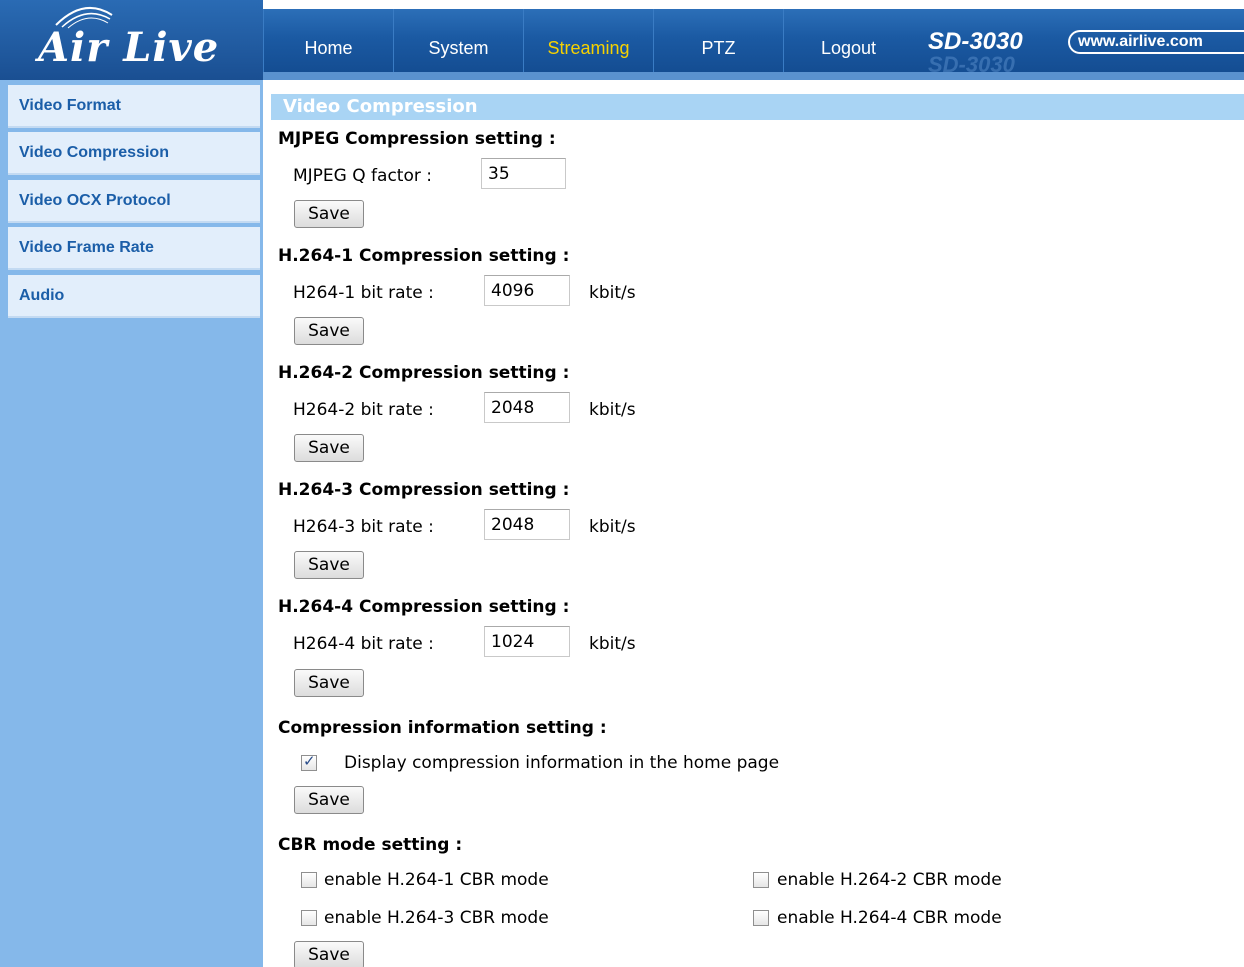 This screenshot has width=1244, height=967. Describe the element at coordinates (612, 644) in the screenshot. I see `h264-4-unit: kbit/s` at that location.